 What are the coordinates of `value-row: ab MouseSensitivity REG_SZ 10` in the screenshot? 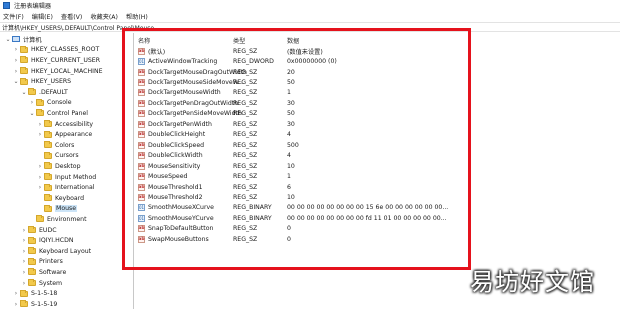 It's located at (377, 166).